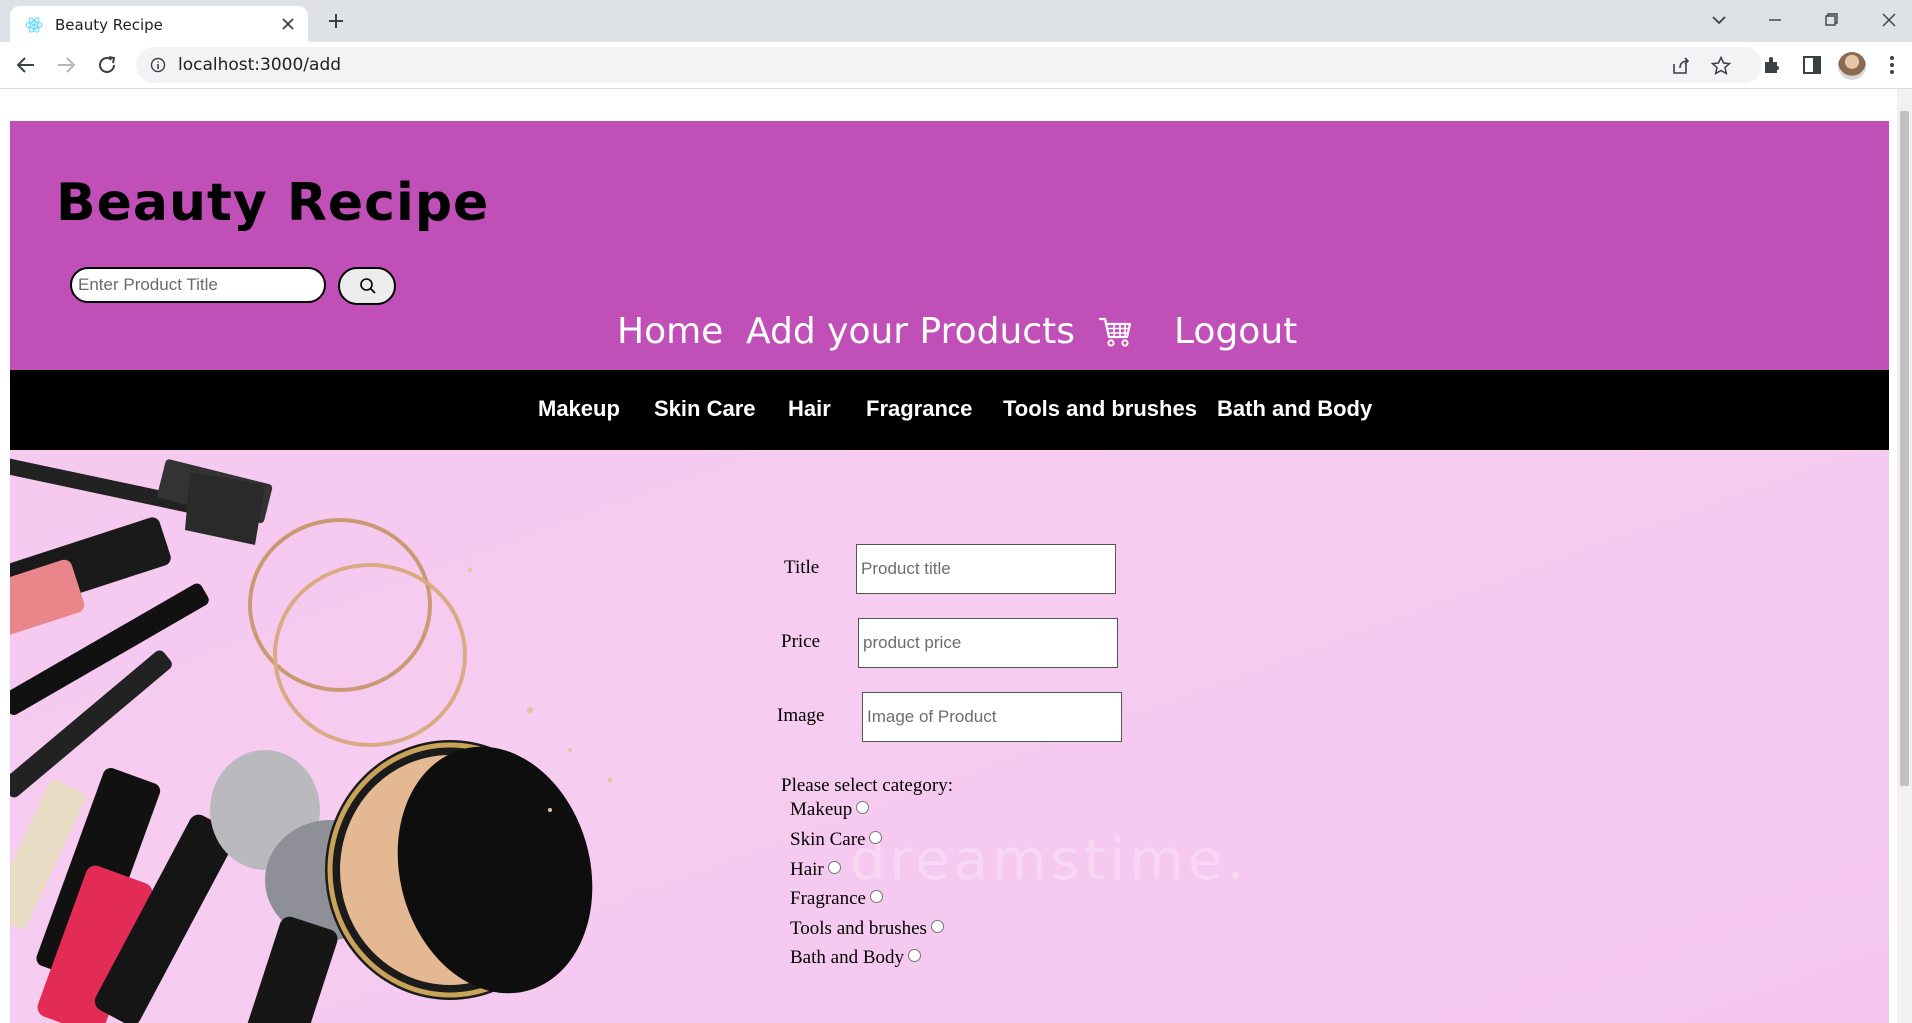 This screenshot has width=1912, height=1023. I want to click on category-option-label: Makeup, so click(821, 809).